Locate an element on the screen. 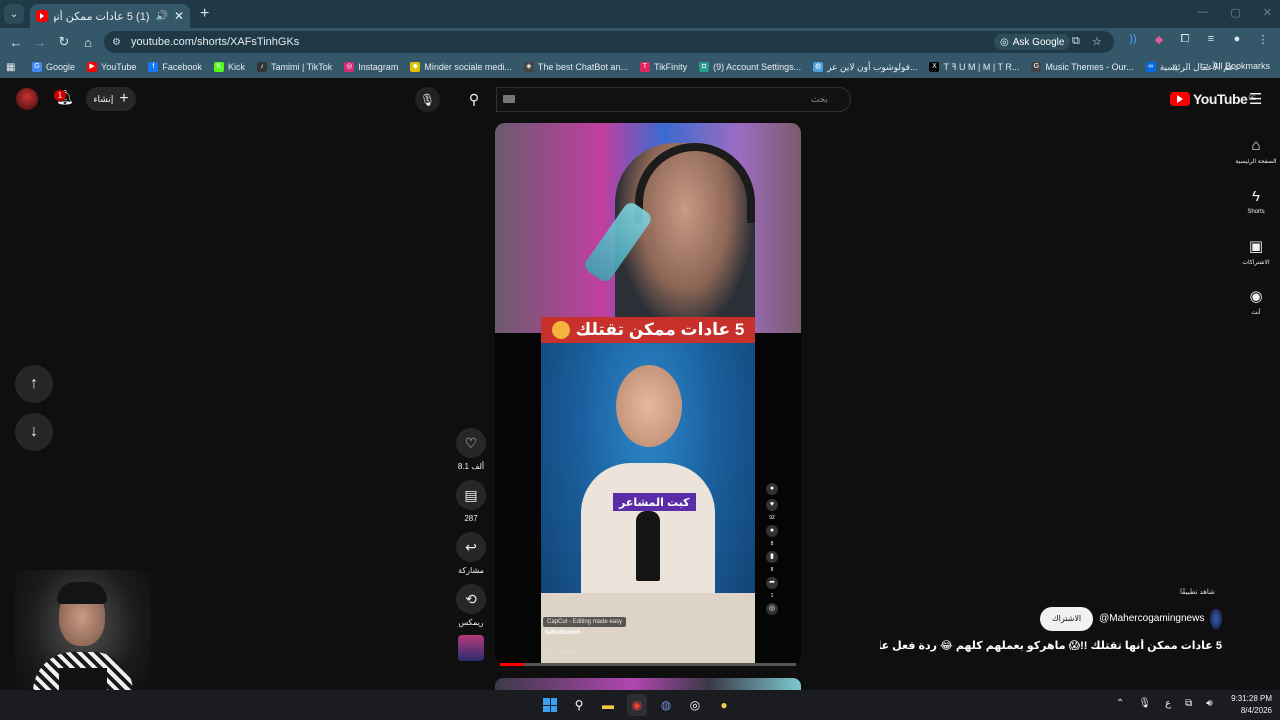  back-icon: ← is located at coordinates (16, 42).